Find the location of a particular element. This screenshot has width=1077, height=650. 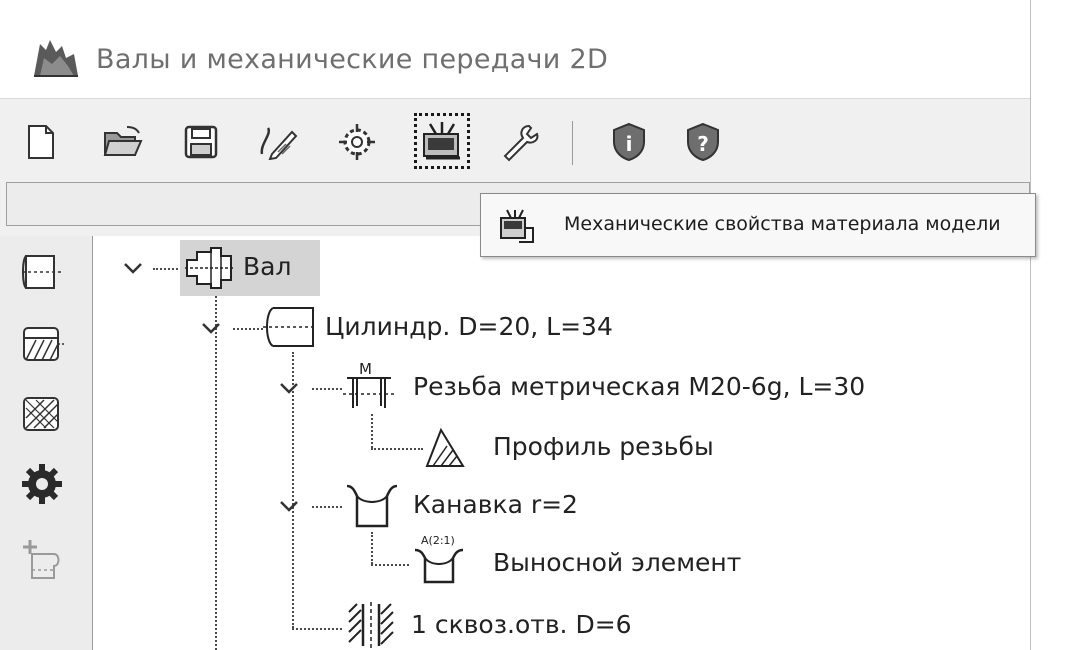

tooltip: Механические свойства материала модели is located at coordinates (758, 225).